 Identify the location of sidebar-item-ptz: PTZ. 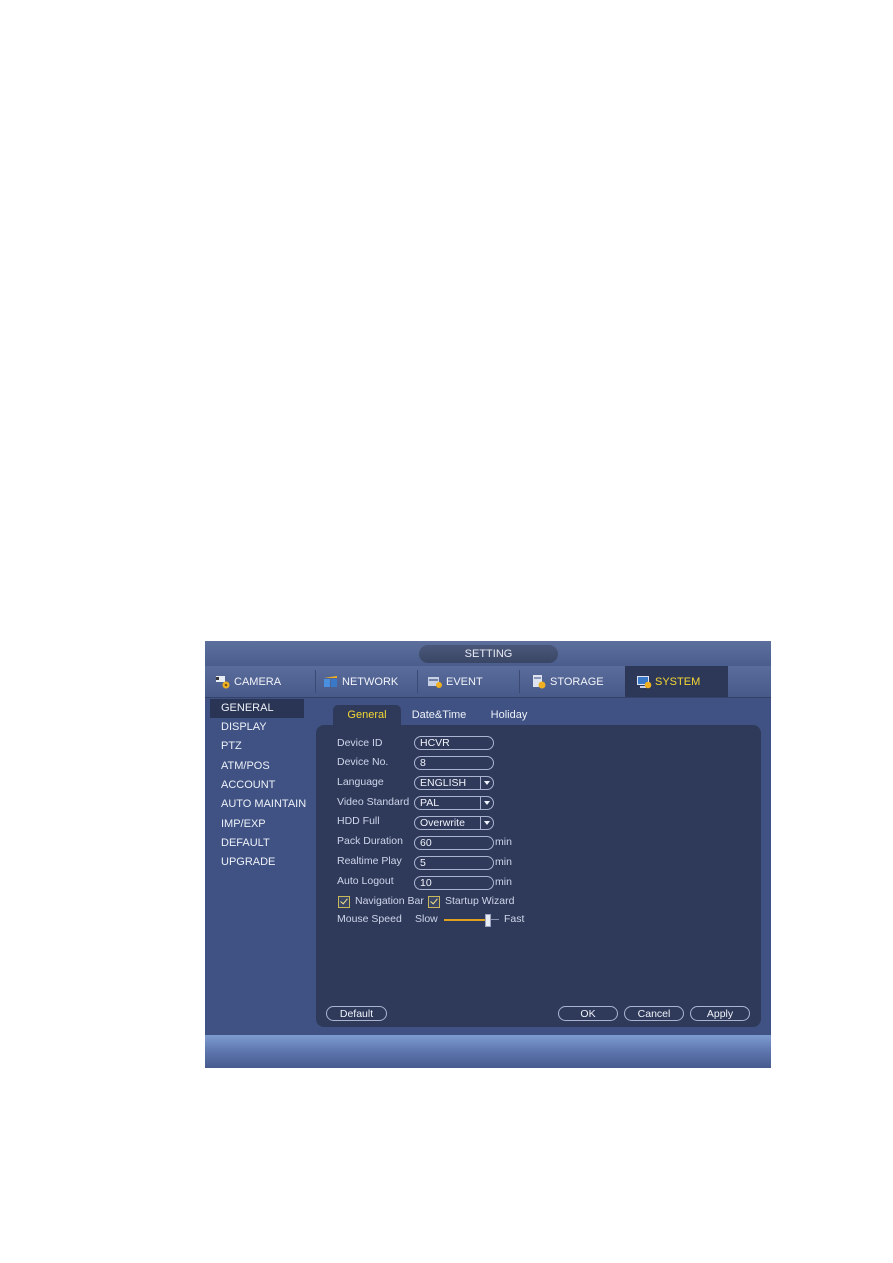
(257, 746).